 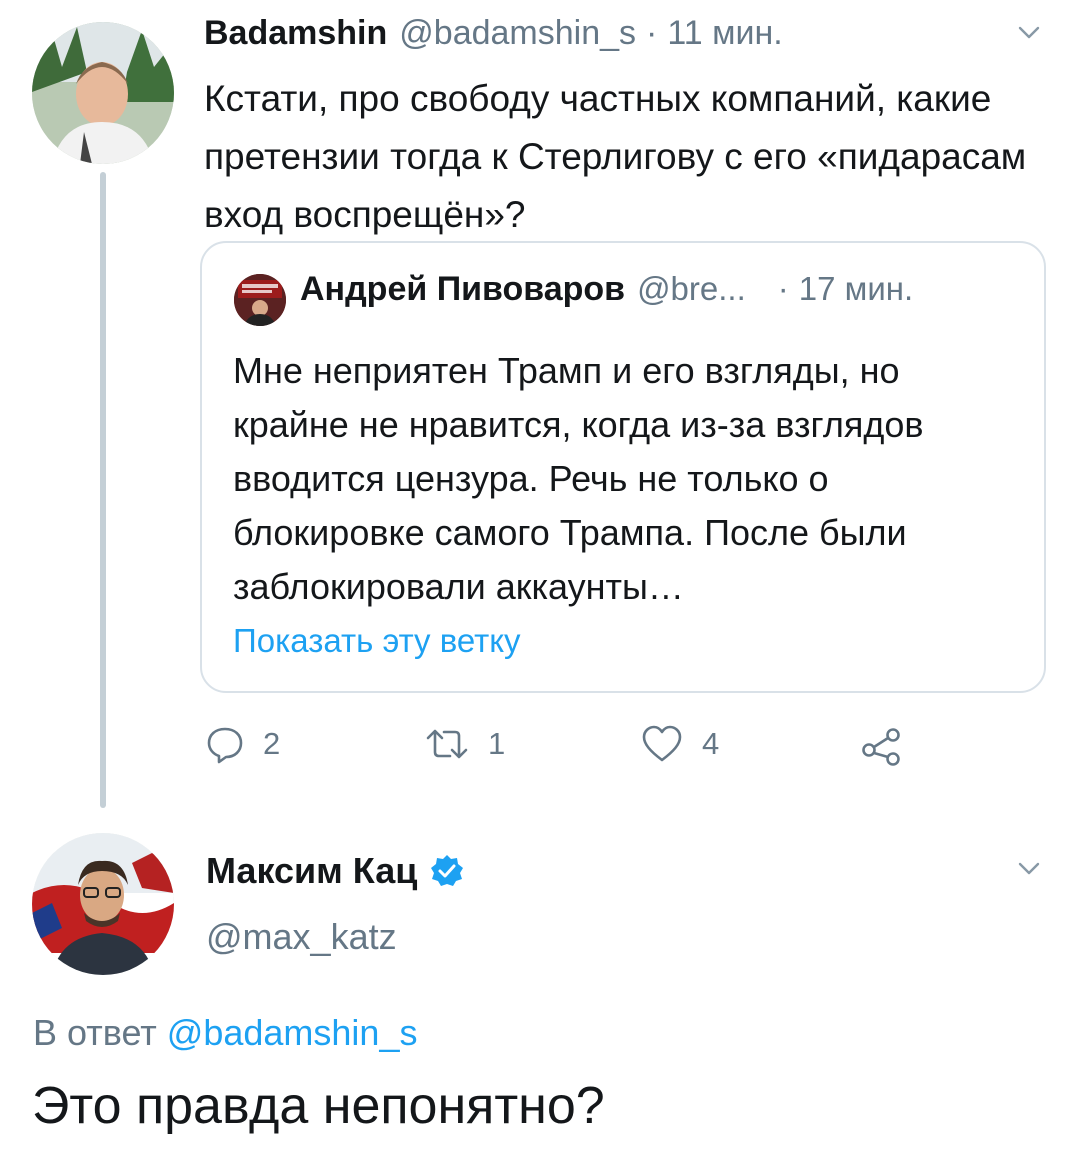 What do you see at coordinates (311, 871) in the screenshot?
I see `author-name: Максим Кац` at bounding box center [311, 871].